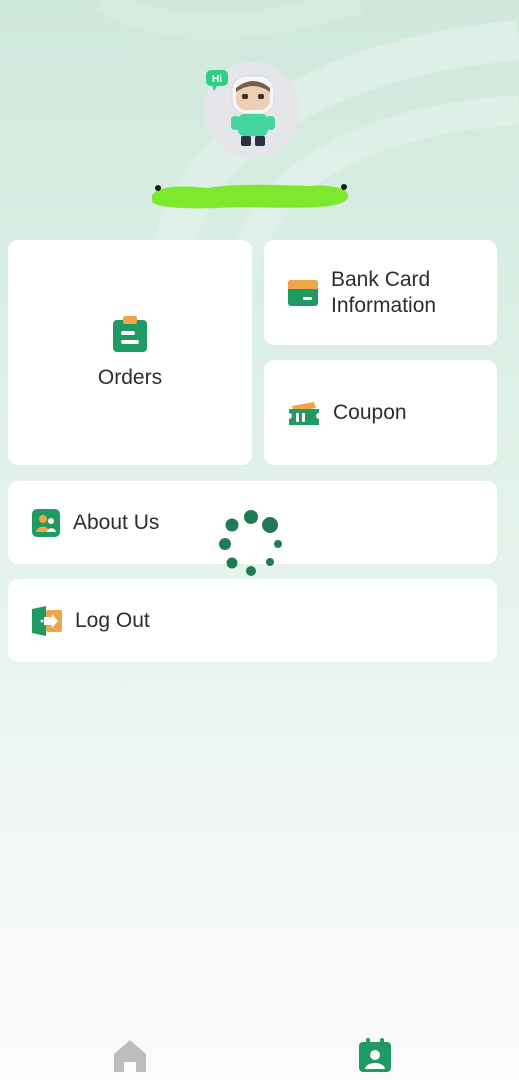 This screenshot has height=1080, width=519. I want to click on people-icon, so click(46, 522).